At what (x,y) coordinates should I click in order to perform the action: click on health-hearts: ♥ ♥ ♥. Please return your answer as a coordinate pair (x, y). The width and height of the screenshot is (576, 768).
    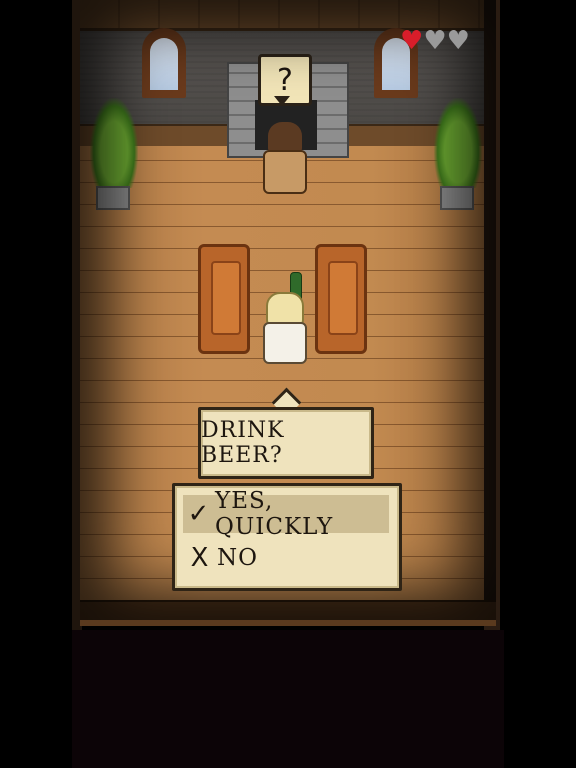
    Looking at the image, I should click on (435, 41).